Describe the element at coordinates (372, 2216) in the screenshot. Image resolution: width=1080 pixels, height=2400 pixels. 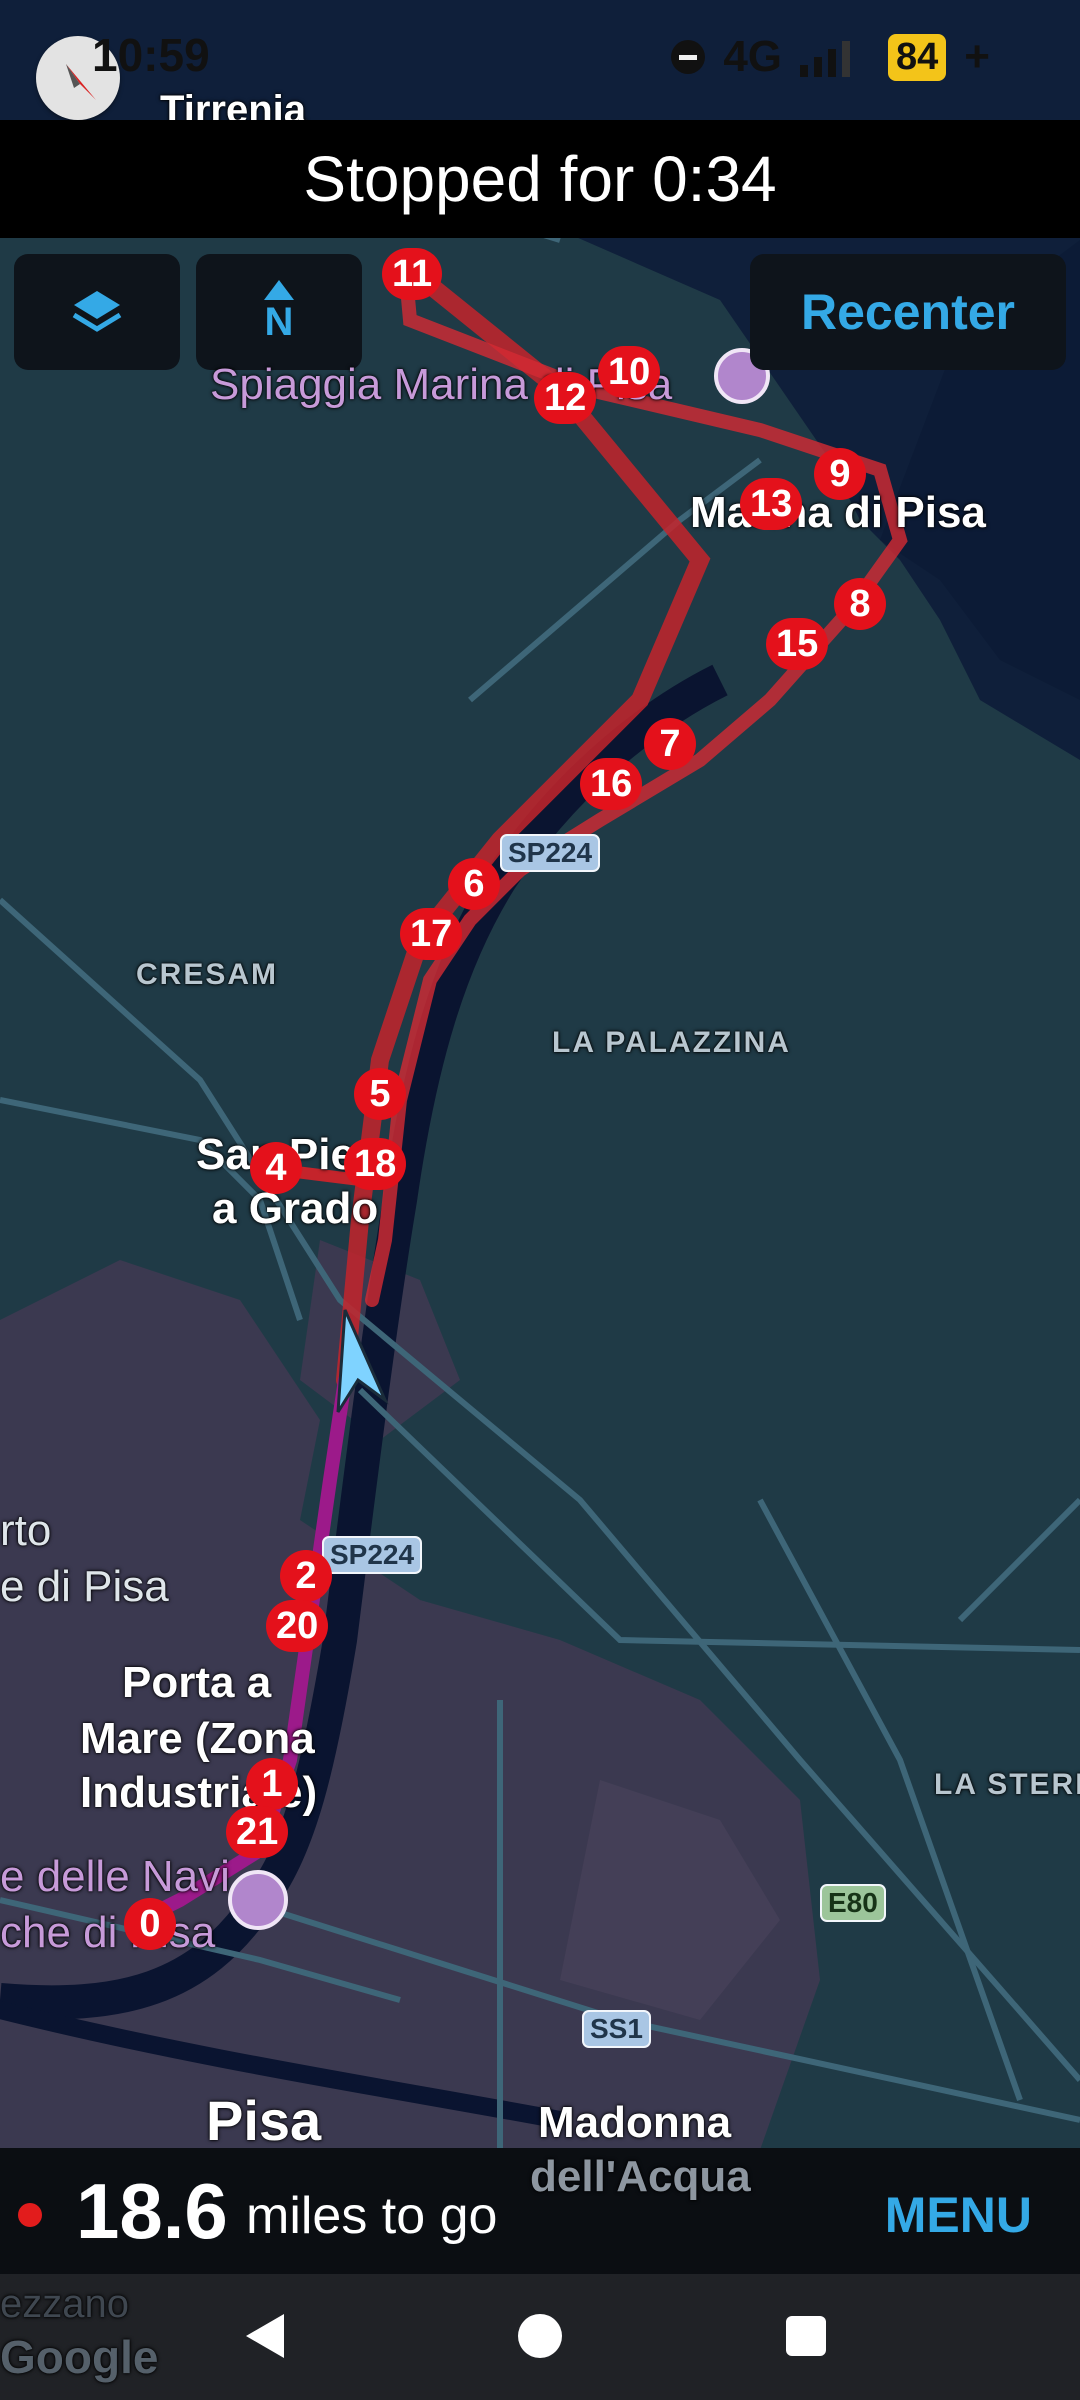
I see `distance-label: miles to go` at that location.